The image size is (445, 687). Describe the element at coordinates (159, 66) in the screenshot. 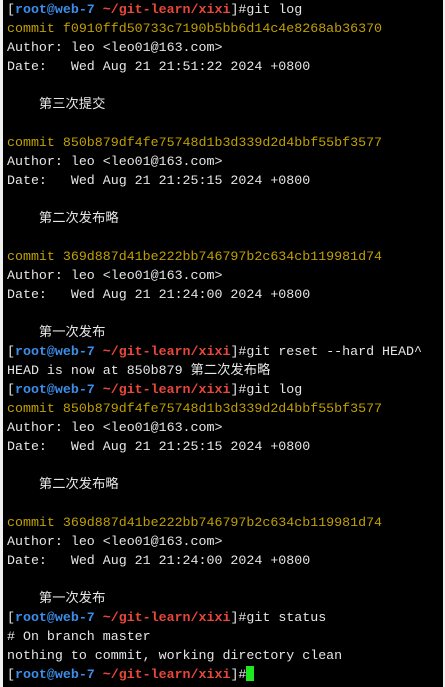

I see `output-text: Date: Wed Aug 21 21:51:22 2024 +0800` at that location.